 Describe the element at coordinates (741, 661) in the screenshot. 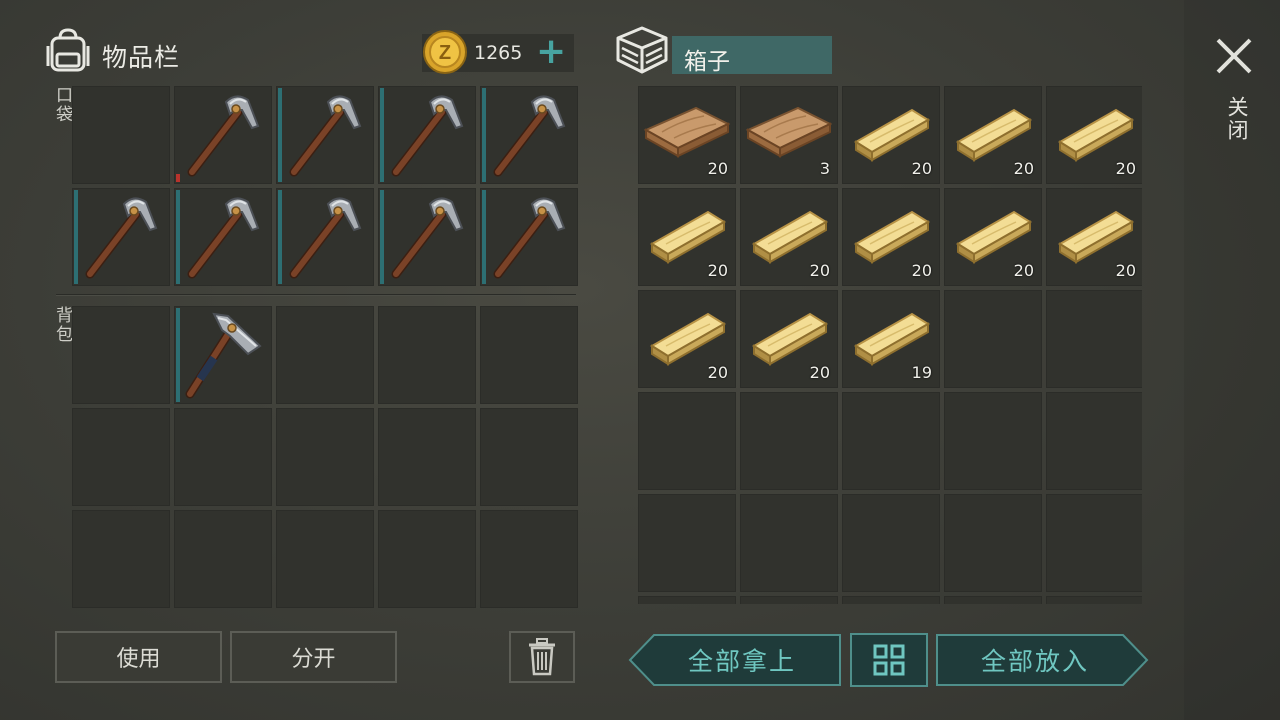

I see `take-all-label: 全部拿上` at that location.